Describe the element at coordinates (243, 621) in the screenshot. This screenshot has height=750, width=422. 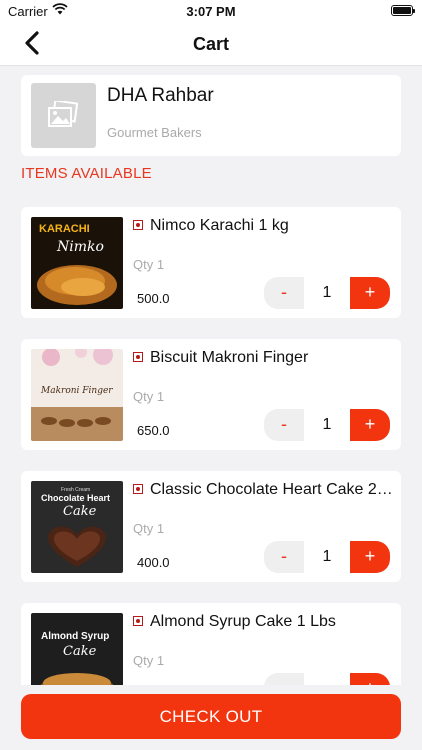
I see `item-name: Almond Syrup Cake 1 Lbs` at that location.